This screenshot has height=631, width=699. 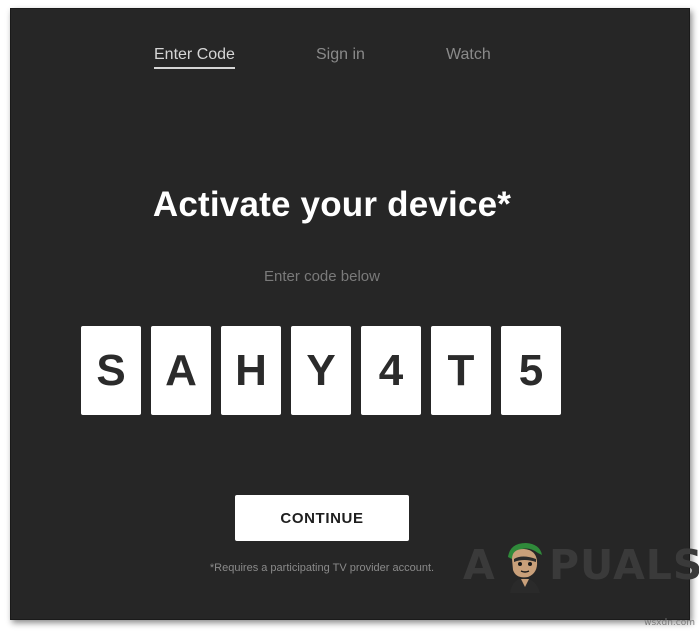 I want to click on step-navigation: Enter Code Sign in Watch, so click(x=350, y=61).